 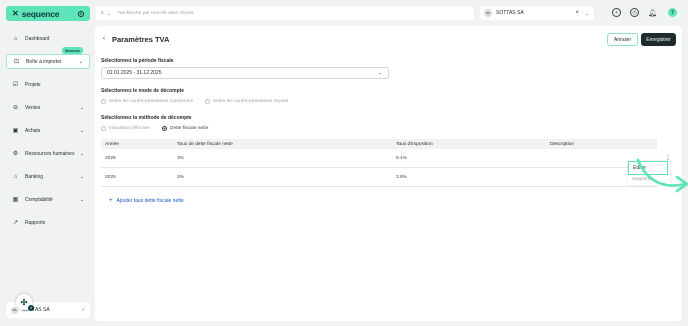 What do you see at coordinates (15, 85) in the screenshot?
I see `check-square-icon: ☑` at bounding box center [15, 85].